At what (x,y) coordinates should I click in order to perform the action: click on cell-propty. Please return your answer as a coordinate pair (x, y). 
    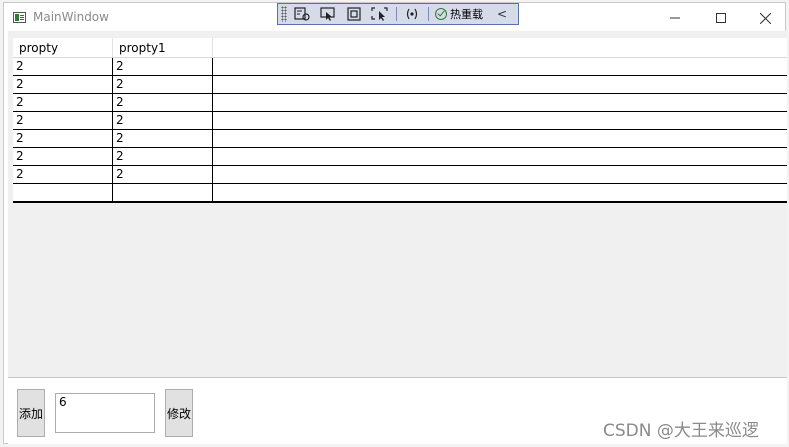
    Looking at the image, I should click on (63, 192).